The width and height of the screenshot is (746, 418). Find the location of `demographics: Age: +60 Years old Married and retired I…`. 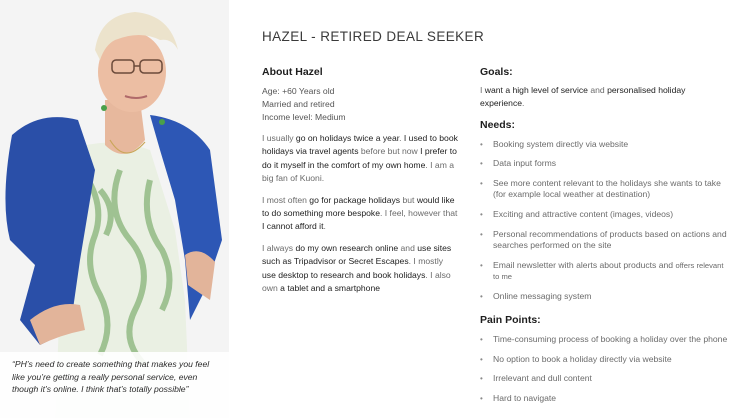

demographics: Age: +60 Years old Married and retired I… is located at coordinates (360, 104).